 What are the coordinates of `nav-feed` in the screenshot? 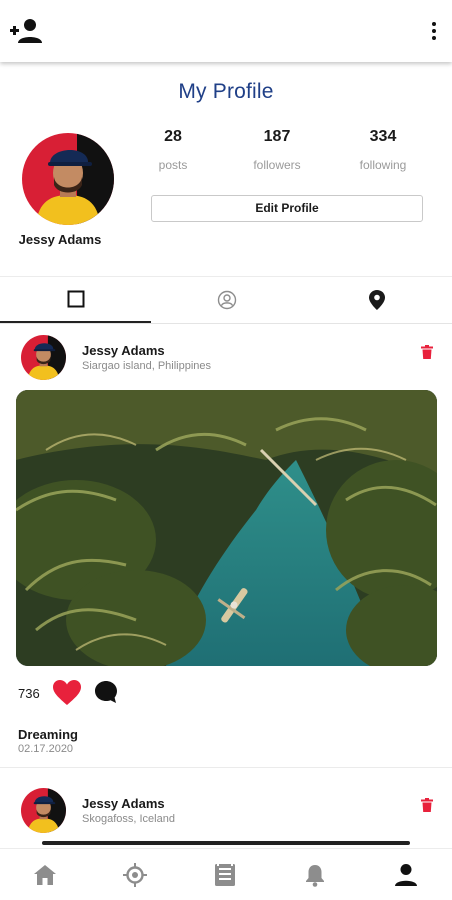 It's located at (225, 874).